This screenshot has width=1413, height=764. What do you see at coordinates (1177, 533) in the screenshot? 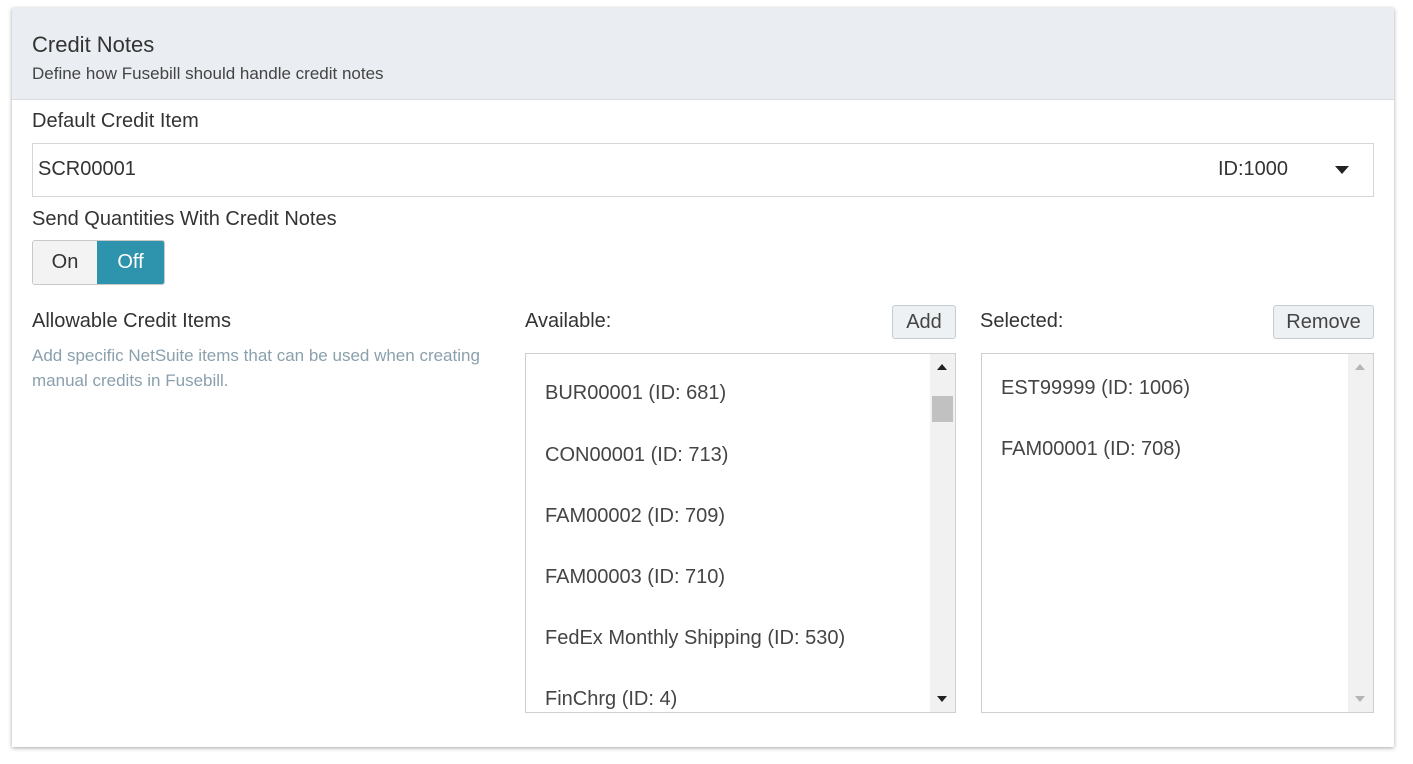
I see `selected-listbox: EST99999 (ID: 1006) FAM00001 (ID: 708)` at bounding box center [1177, 533].